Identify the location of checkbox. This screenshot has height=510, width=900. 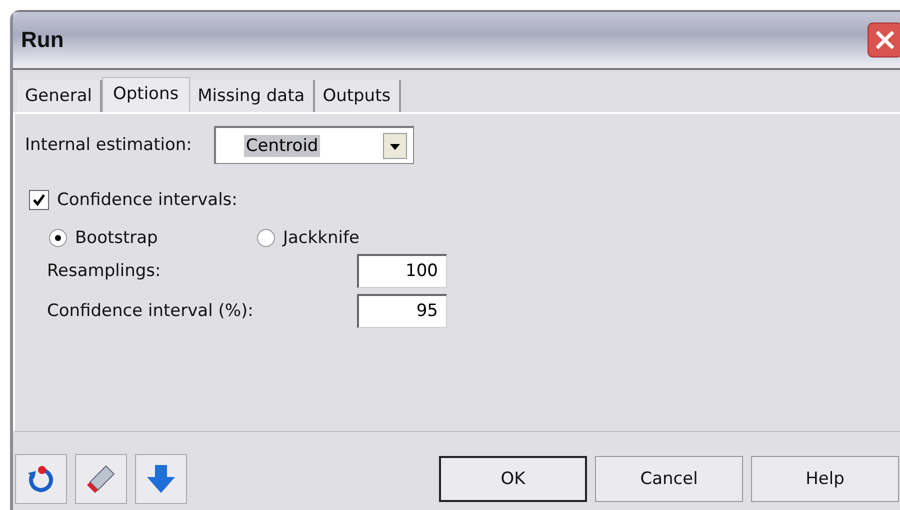
(39, 200).